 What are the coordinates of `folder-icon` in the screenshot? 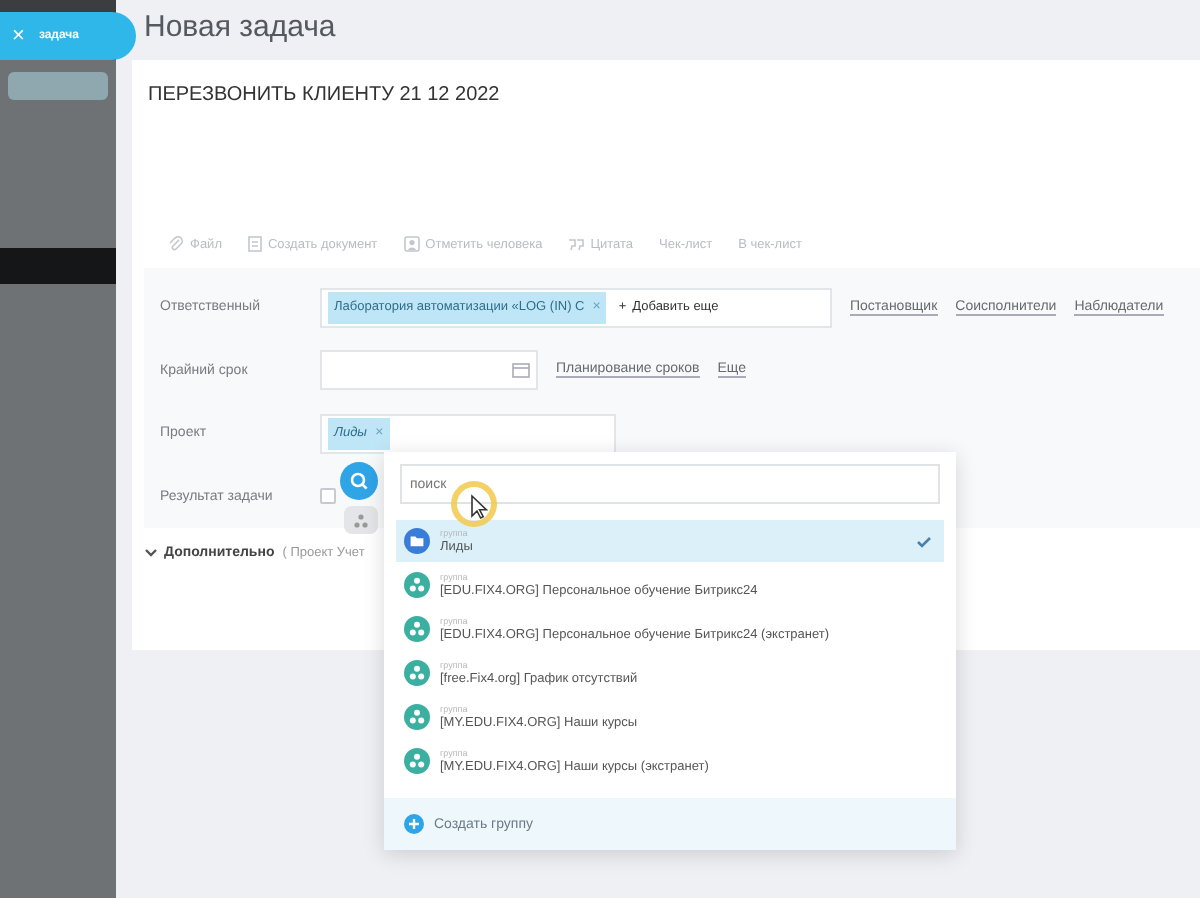 It's located at (417, 541).